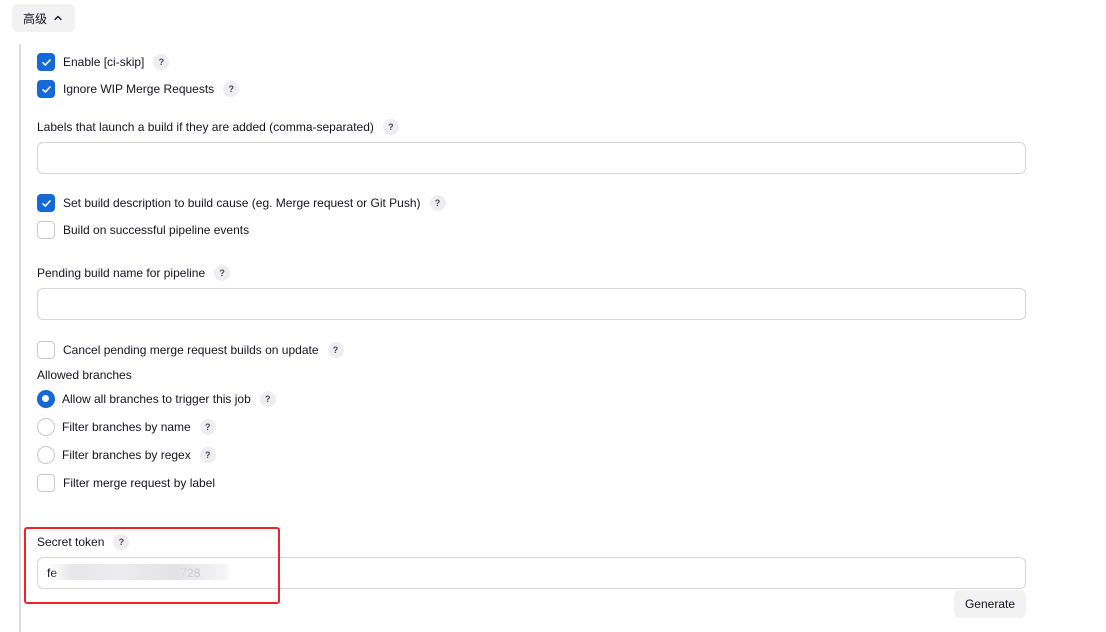 This screenshot has height=632, width=1106. I want to click on ignore-wip-label: Ignore WIP Merge Requests, so click(139, 89).